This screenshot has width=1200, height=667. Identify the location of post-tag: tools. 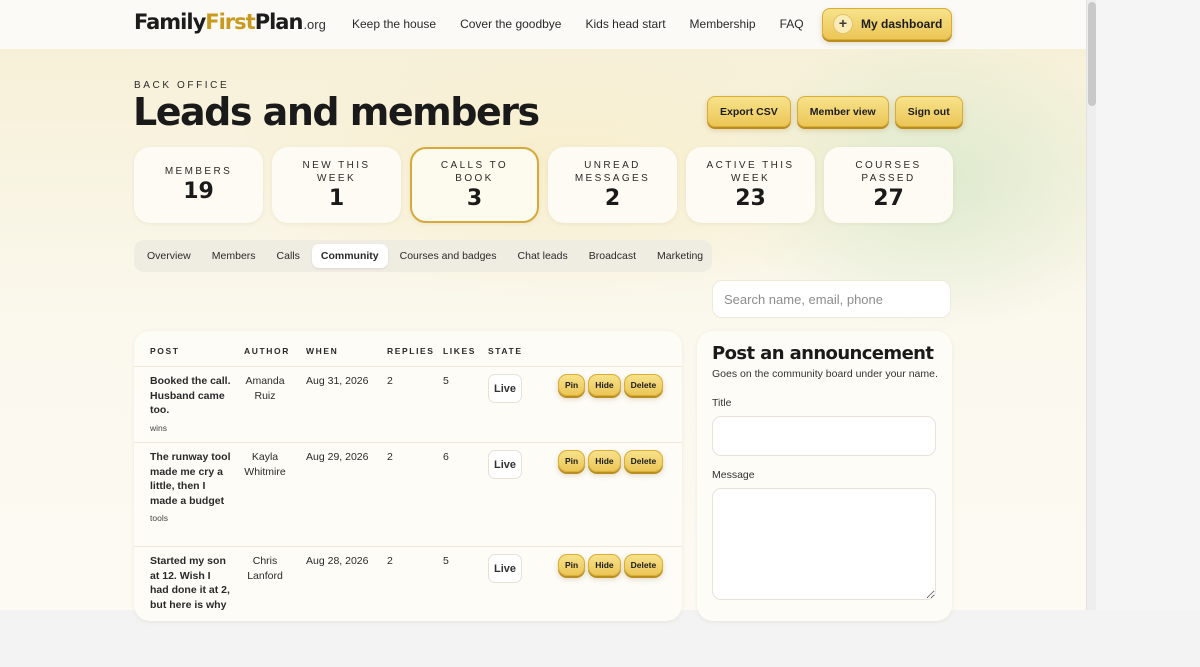
(159, 518).